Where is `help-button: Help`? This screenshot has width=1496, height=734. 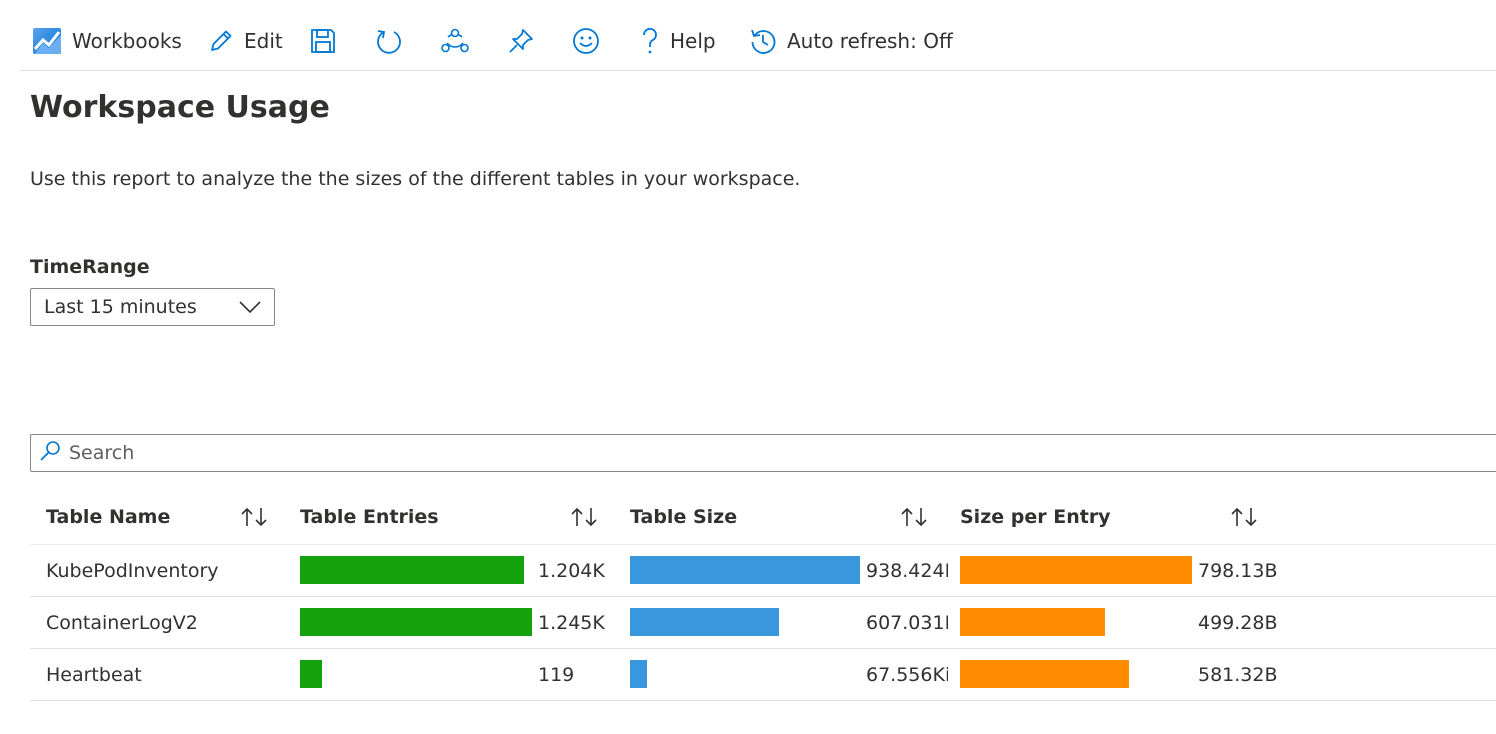
help-button: Help is located at coordinates (678, 41).